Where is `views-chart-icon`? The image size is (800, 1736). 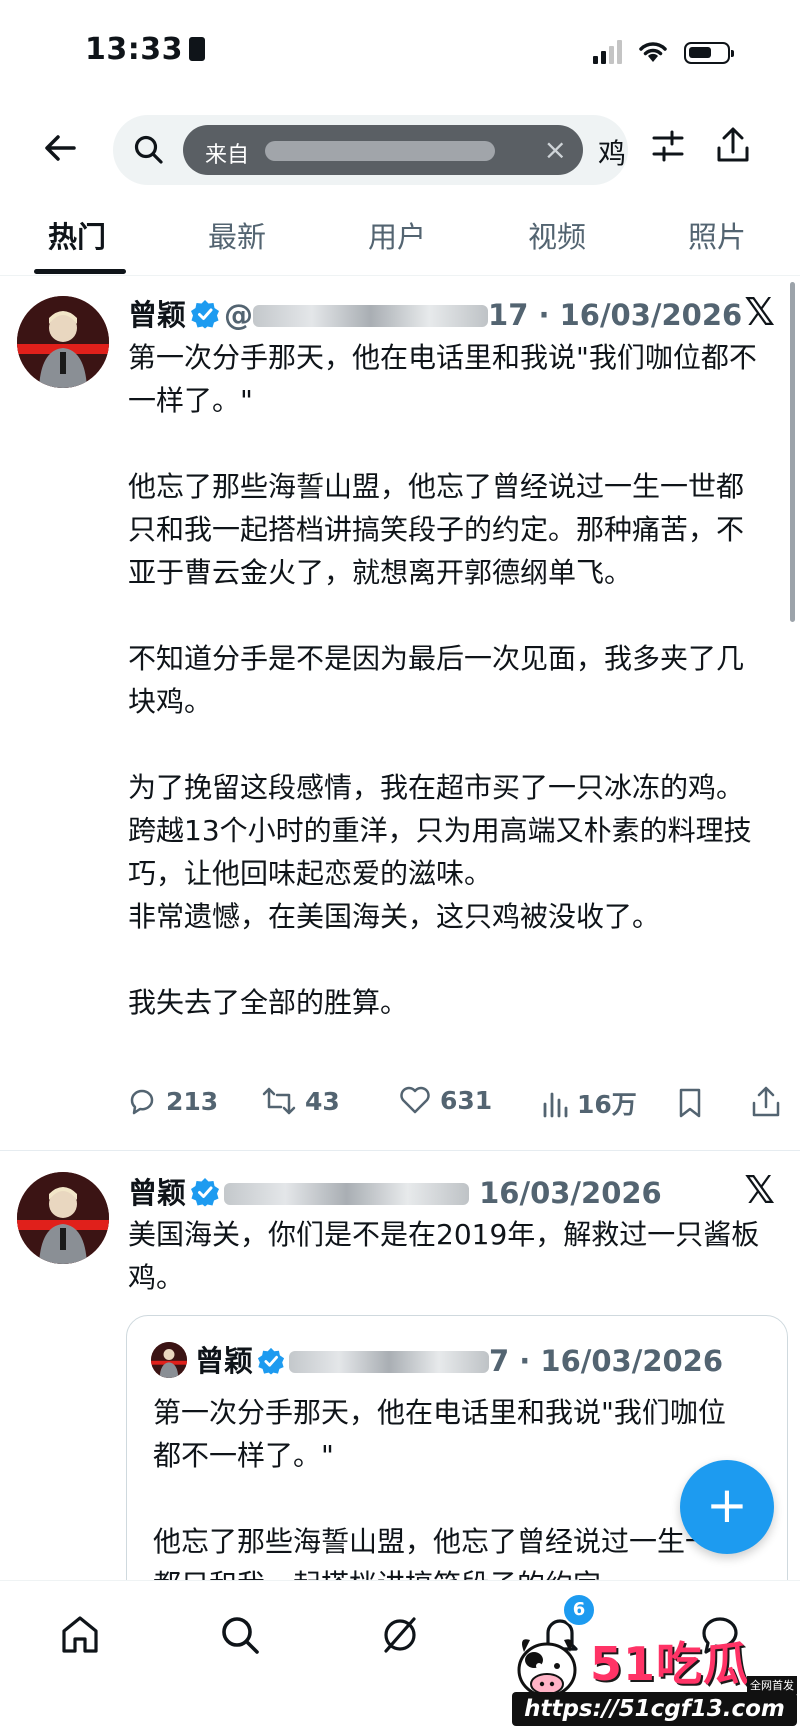
views-chart-icon is located at coordinates (555, 1105).